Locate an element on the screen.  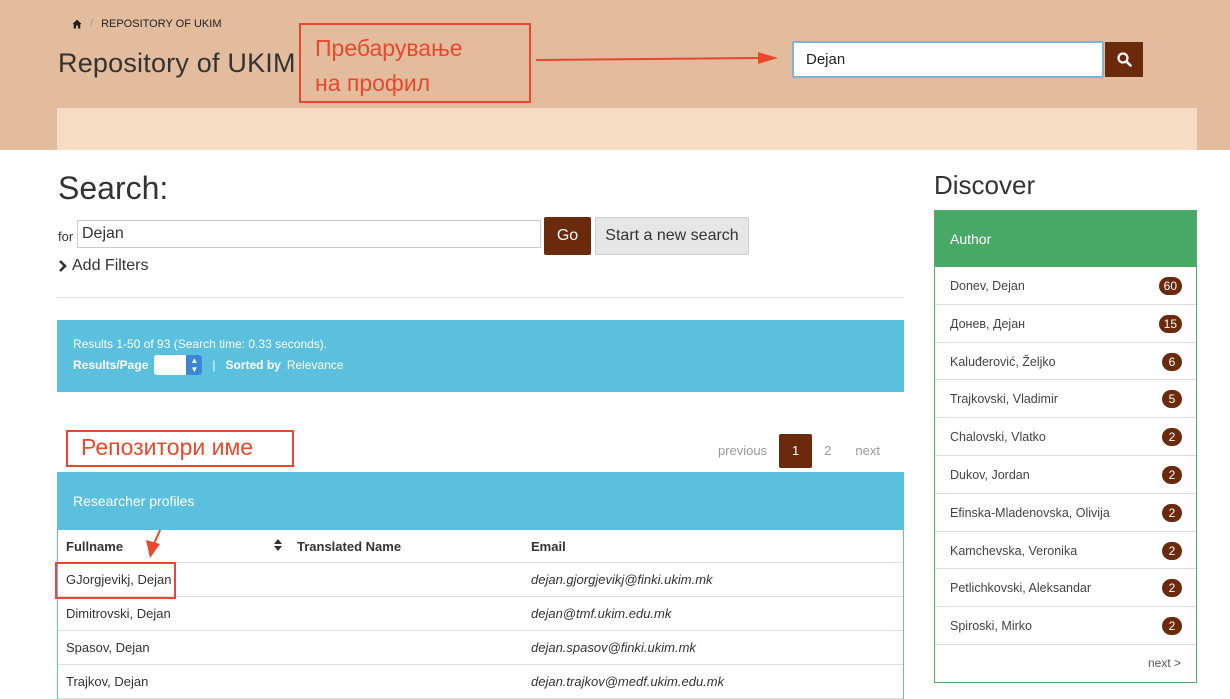
count-badge: 15 is located at coordinates (1170, 323).